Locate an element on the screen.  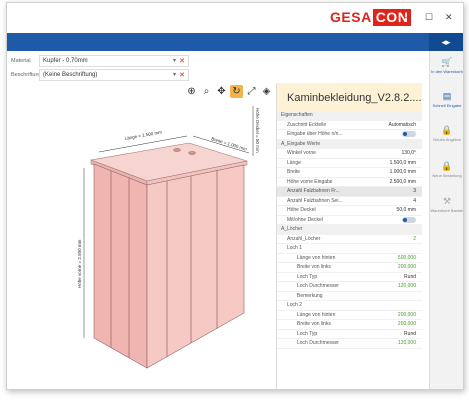
property-label: Höhe Deckel is located at coordinates (301, 210).